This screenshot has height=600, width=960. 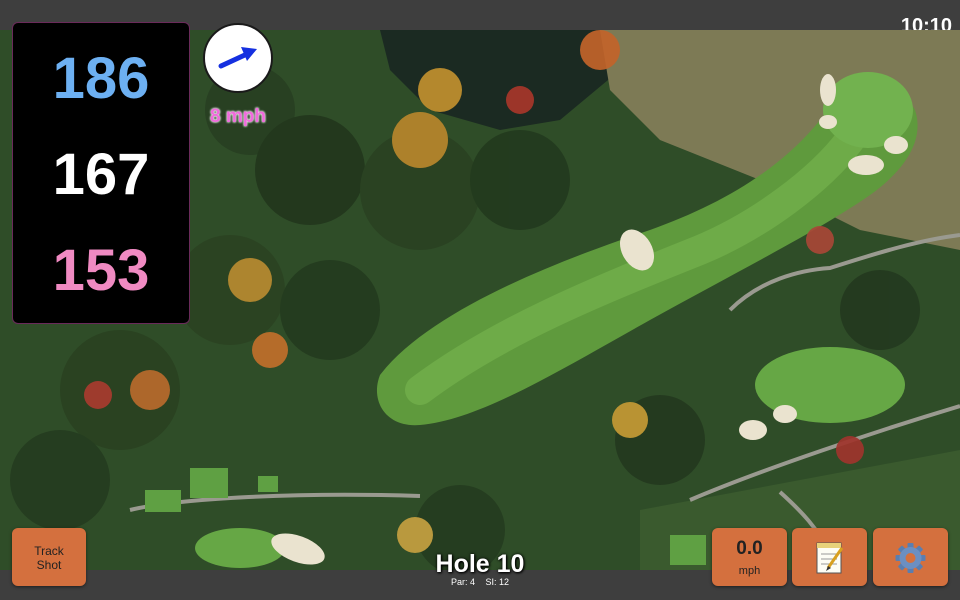 I want to click on speed-unit: mph, so click(x=749, y=571).